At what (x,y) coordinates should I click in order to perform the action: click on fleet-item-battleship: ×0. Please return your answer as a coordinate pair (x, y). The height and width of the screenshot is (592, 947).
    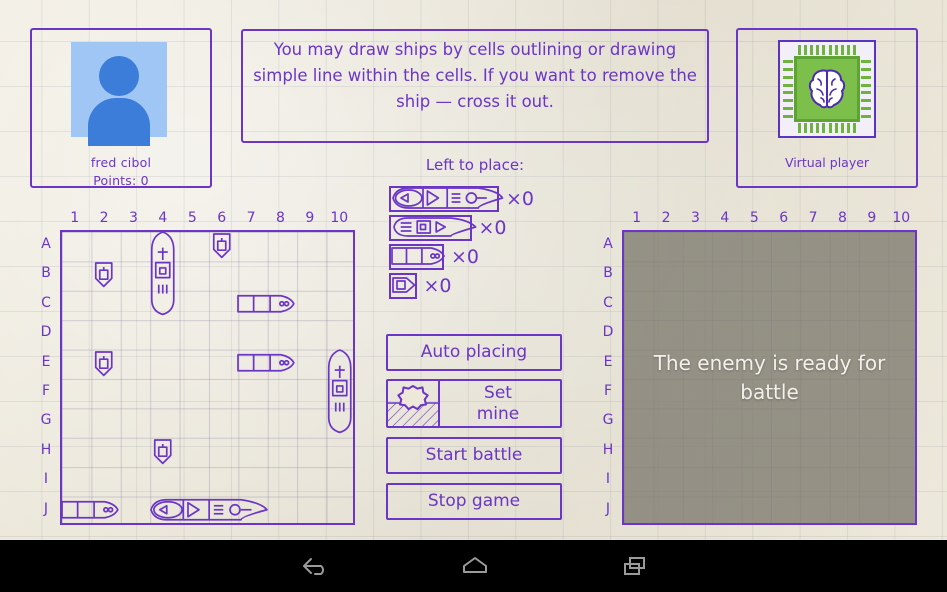
    Looking at the image, I should click on (461, 199).